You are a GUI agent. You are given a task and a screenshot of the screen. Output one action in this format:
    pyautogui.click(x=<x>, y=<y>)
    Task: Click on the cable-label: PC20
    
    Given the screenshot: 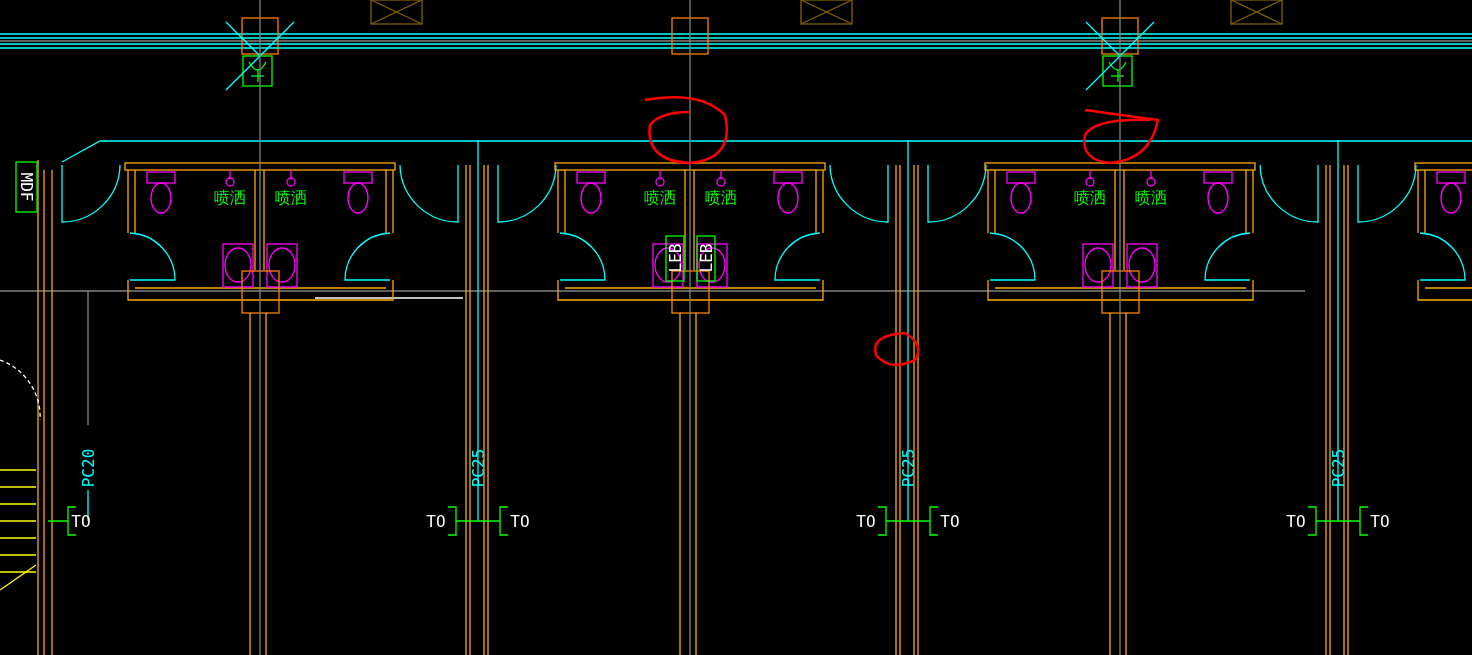 What is the action you would take?
    pyautogui.click(x=88, y=468)
    